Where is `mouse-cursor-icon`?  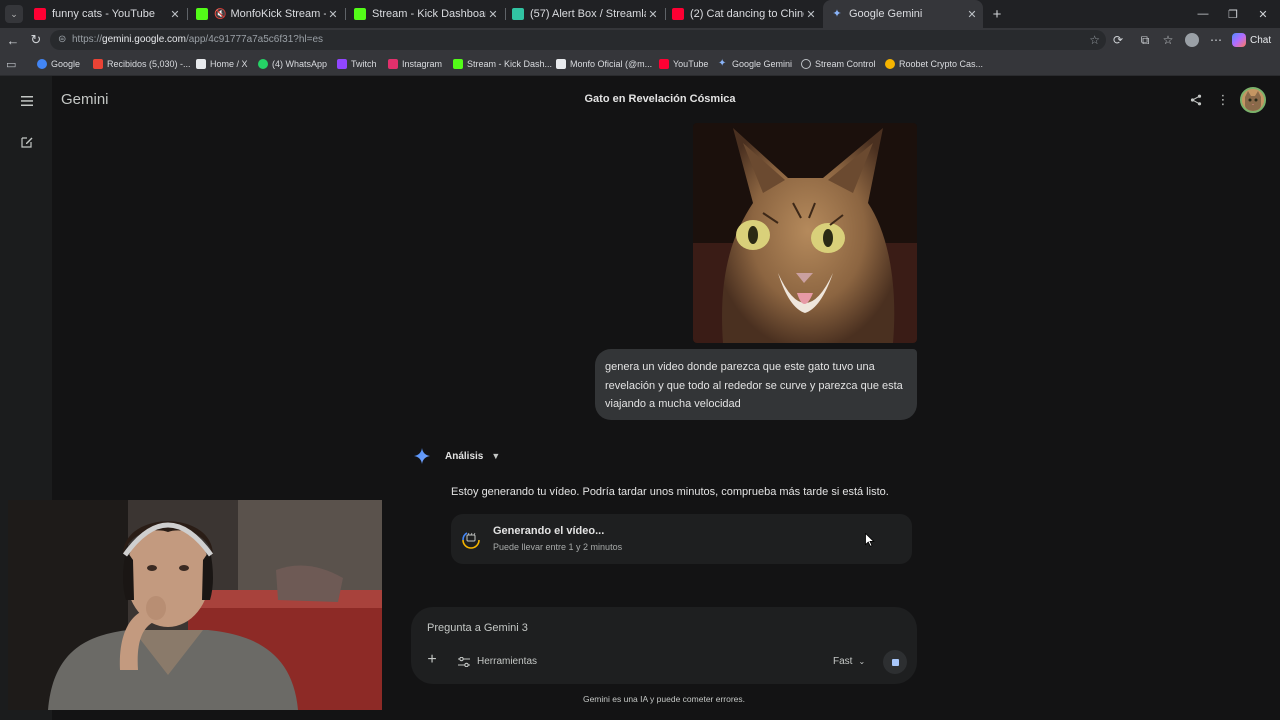 mouse-cursor-icon is located at coordinates (870, 540).